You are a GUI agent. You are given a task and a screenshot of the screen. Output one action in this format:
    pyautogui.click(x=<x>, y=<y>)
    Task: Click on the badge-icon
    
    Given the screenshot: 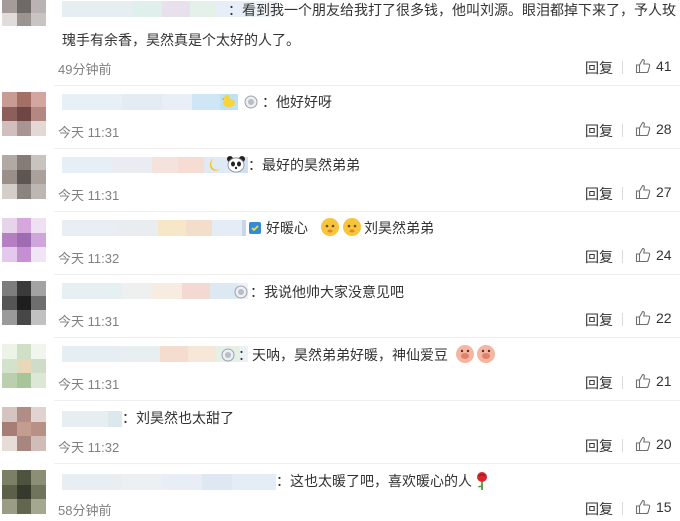 What is the action you would take?
    pyautogui.click(x=255, y=230)
    